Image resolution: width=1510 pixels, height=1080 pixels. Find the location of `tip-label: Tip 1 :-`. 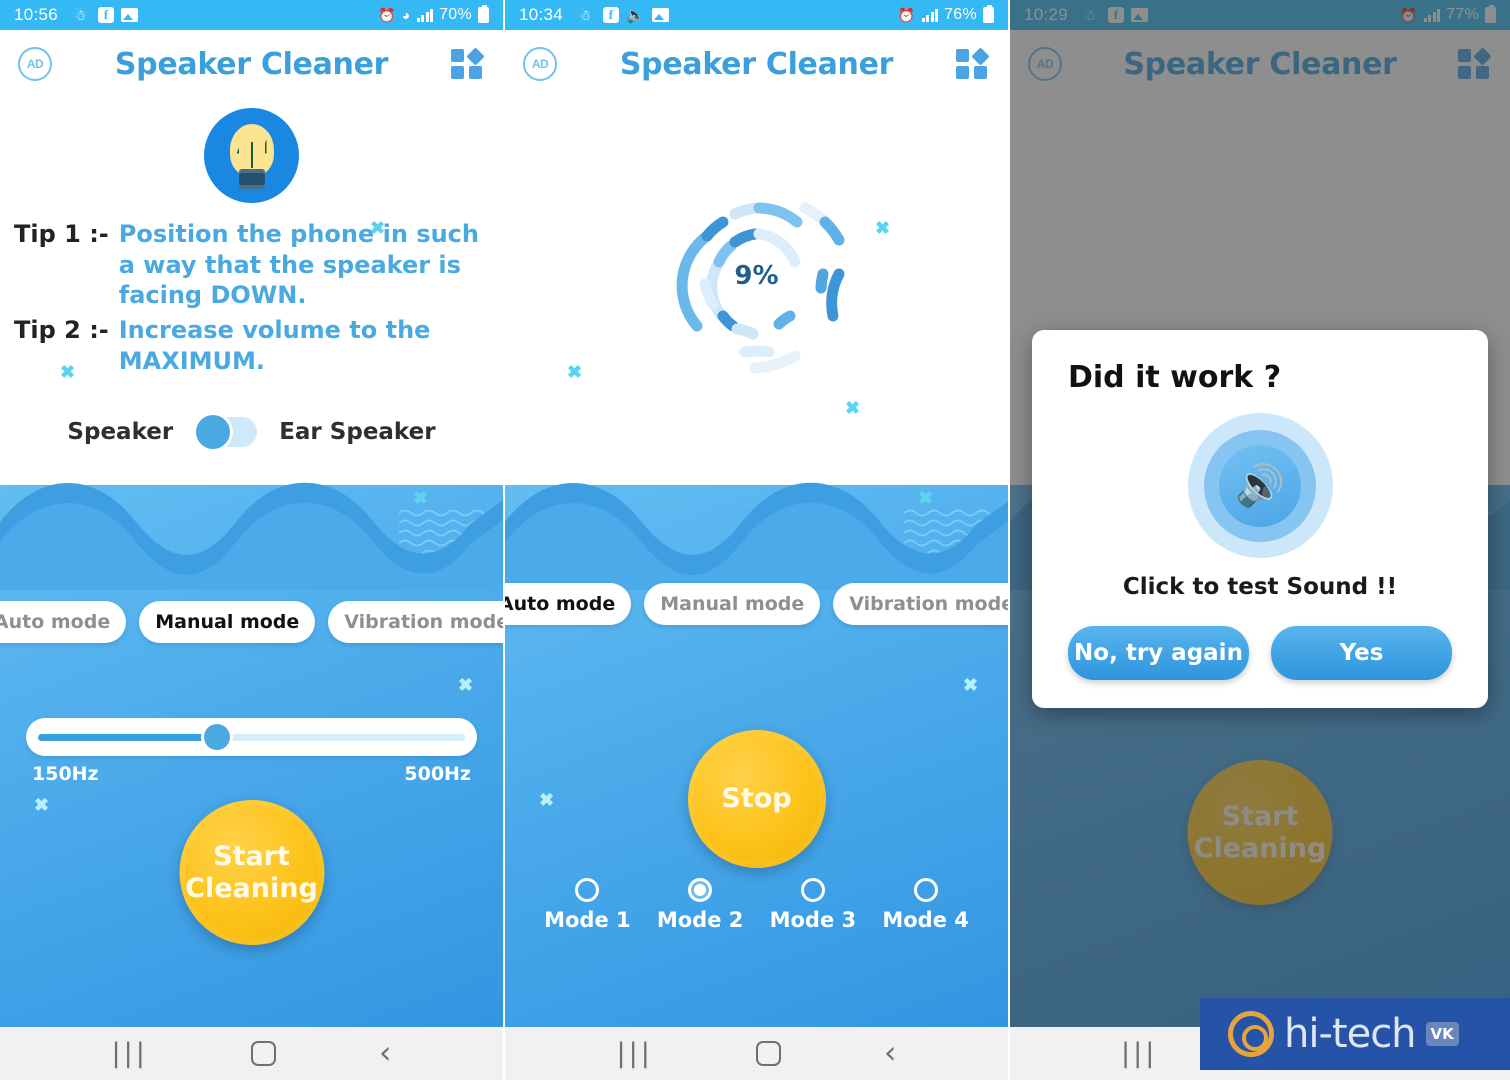

tip-label: Tip 1 :- is located at coordinates (61, 234).